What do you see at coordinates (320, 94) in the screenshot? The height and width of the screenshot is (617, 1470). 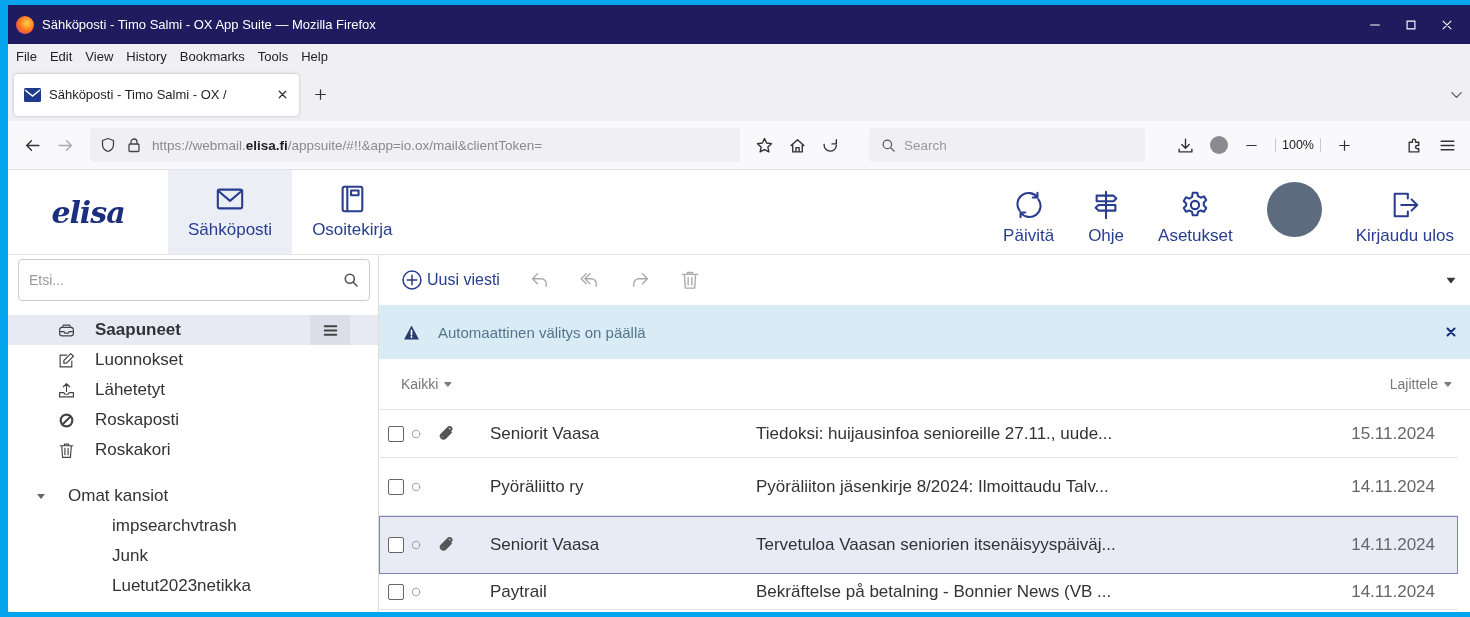 I see `new-tab-icon` at bounding box center [320, 94].